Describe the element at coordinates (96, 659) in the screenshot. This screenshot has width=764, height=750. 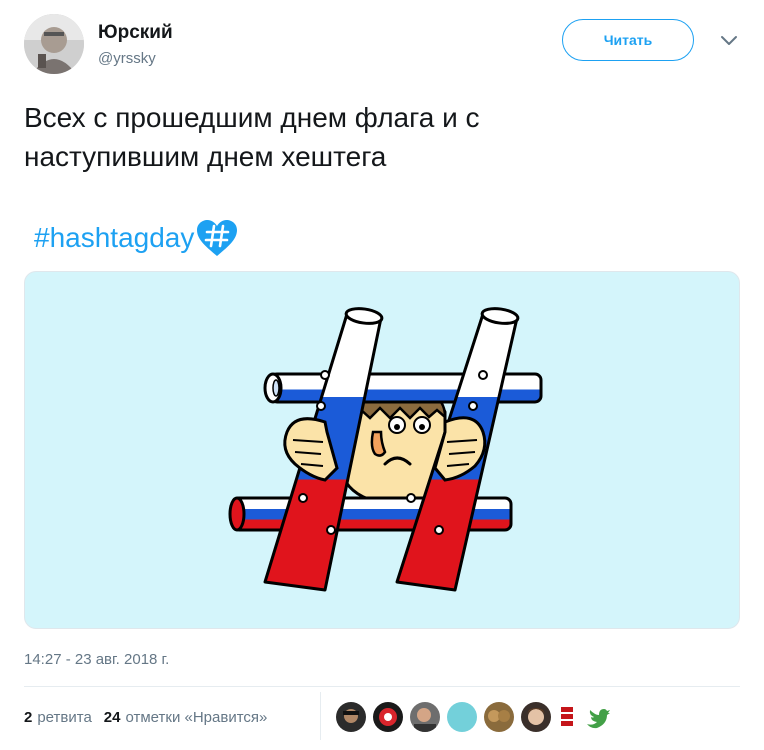
I see `tweet-timestamp: 14:27 - 23 авг. 2018 г.` at that location.